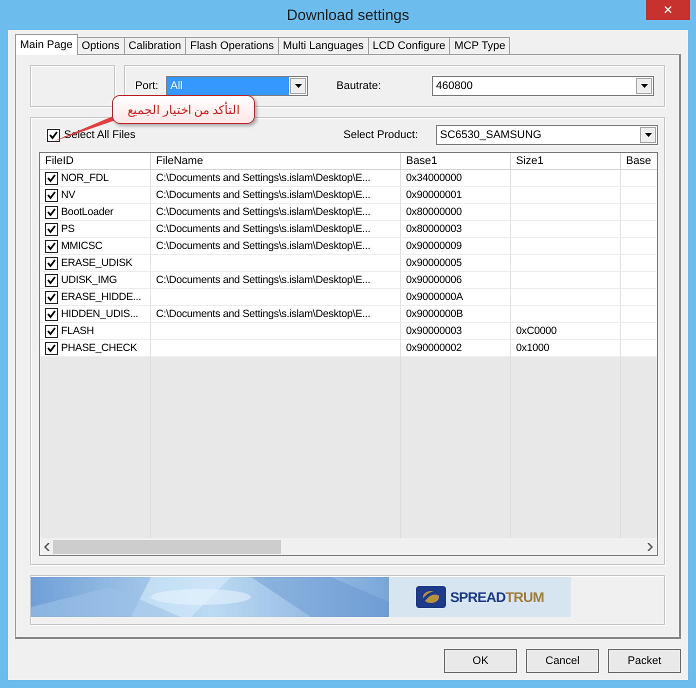 The height and width of the screenshot is (688, 696). What do you see at coordinates (456, 161) in the screenshot?
I see `column-header: Base1` at bounding box center [456, 161].